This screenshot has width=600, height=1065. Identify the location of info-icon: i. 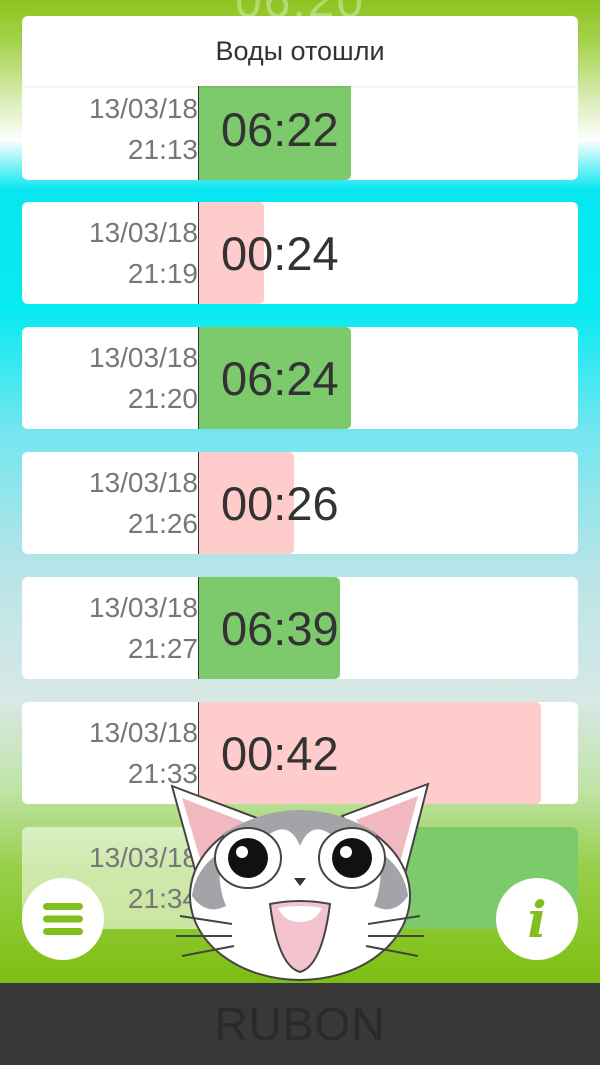
(537, 919).